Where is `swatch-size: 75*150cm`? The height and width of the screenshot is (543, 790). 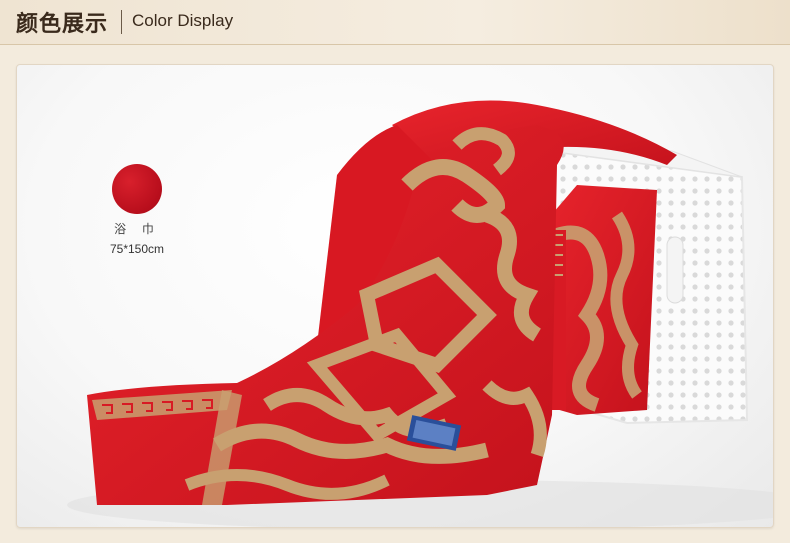 swatch-size: 75*150cm is located at coordinates (137, 249).